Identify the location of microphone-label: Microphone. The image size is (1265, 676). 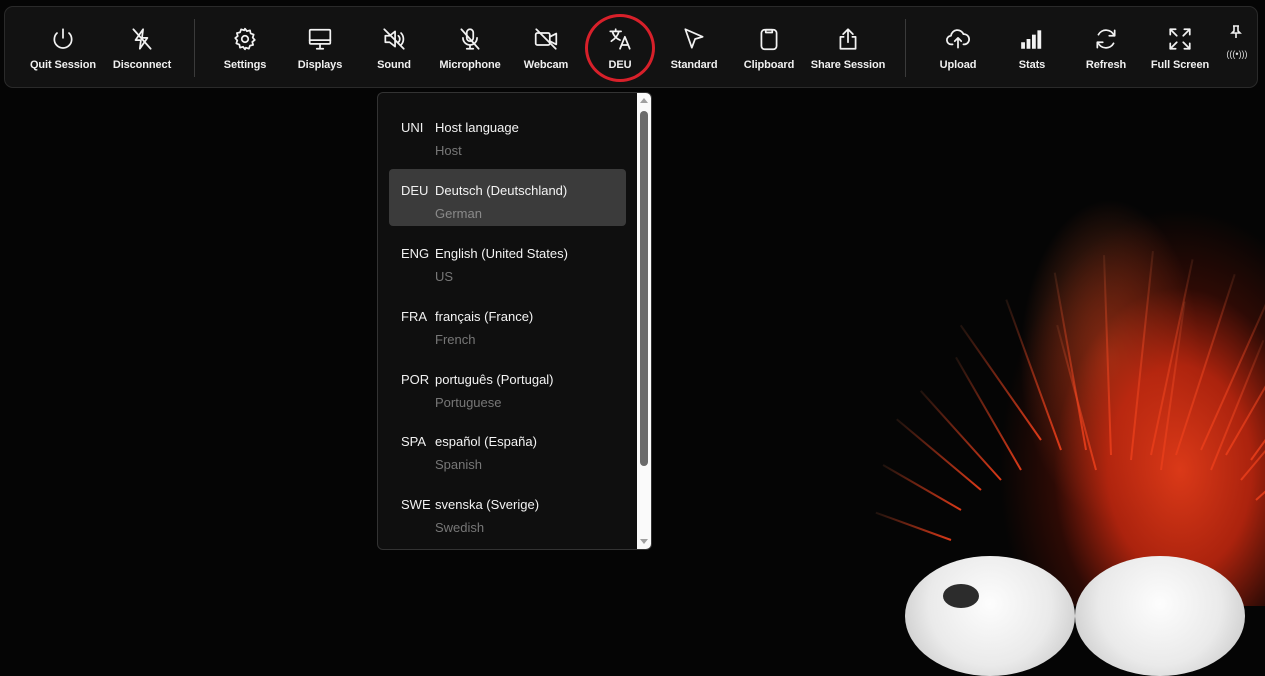
(470, 65).